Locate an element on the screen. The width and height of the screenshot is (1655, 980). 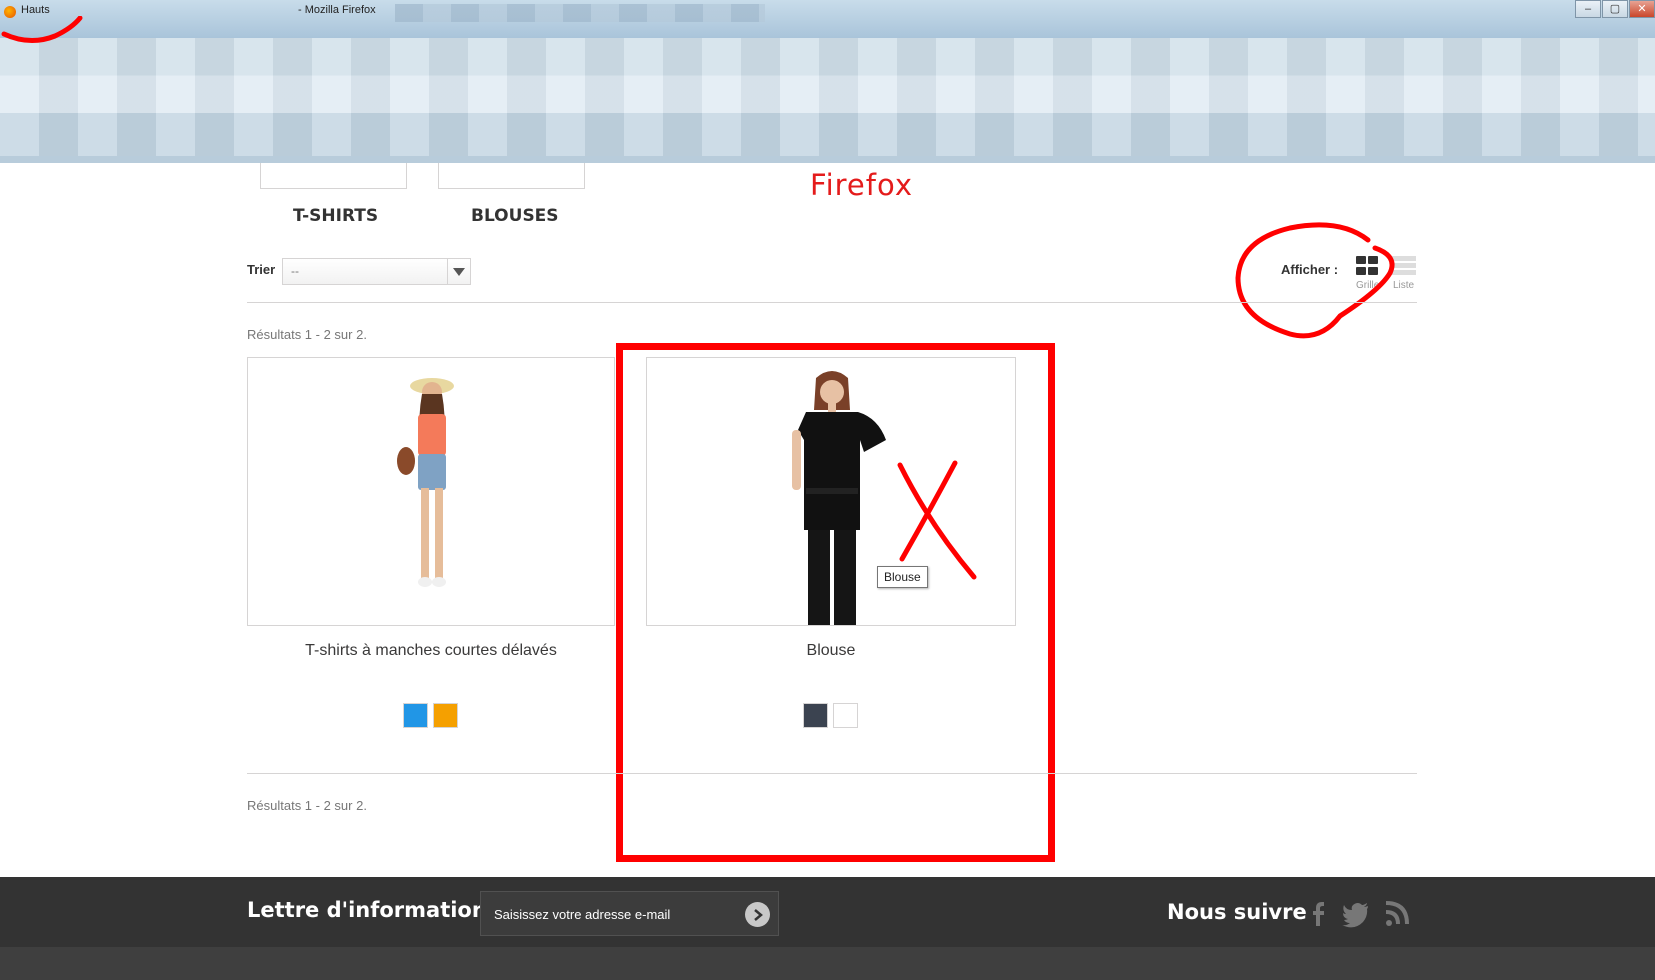
annotation-highlight-box is located at coordinates (835, 602).